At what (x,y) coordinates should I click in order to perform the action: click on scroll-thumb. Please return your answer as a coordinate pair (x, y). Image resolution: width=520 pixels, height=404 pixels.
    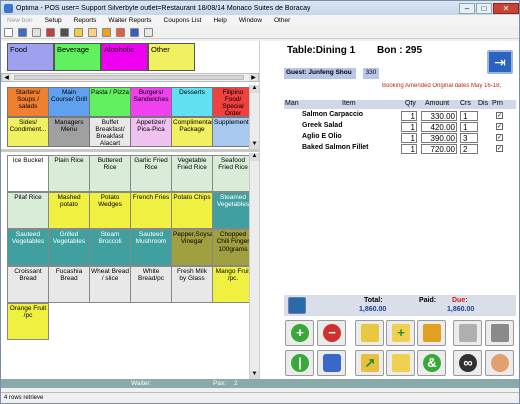
    Looking at the image, I should click on (129, 77).